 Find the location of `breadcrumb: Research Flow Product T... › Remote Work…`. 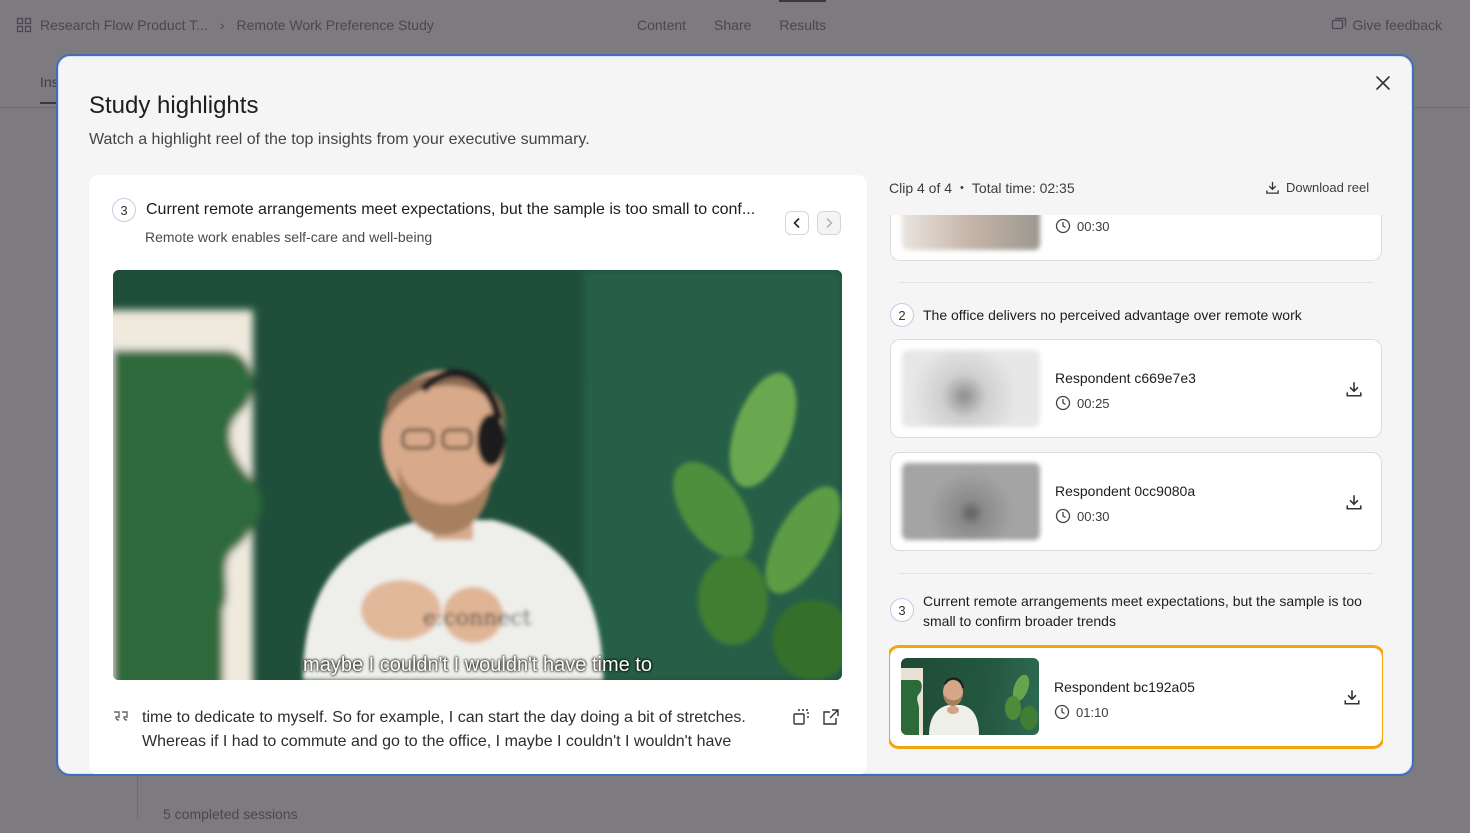

breadcrumb: Research Flow Product T... › Remote Work… is located at coordinates (225, 25).